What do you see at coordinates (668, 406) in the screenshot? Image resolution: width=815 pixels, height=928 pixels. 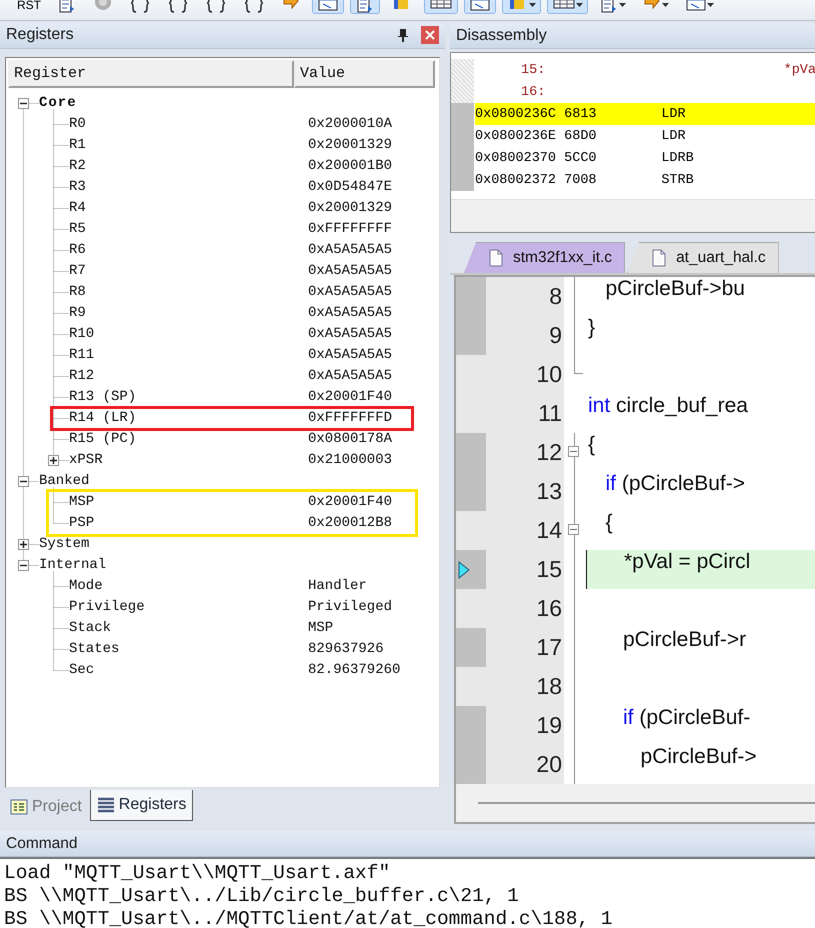 I see `code-line: int circle_buf_rea` at bounding box center [668, 406].